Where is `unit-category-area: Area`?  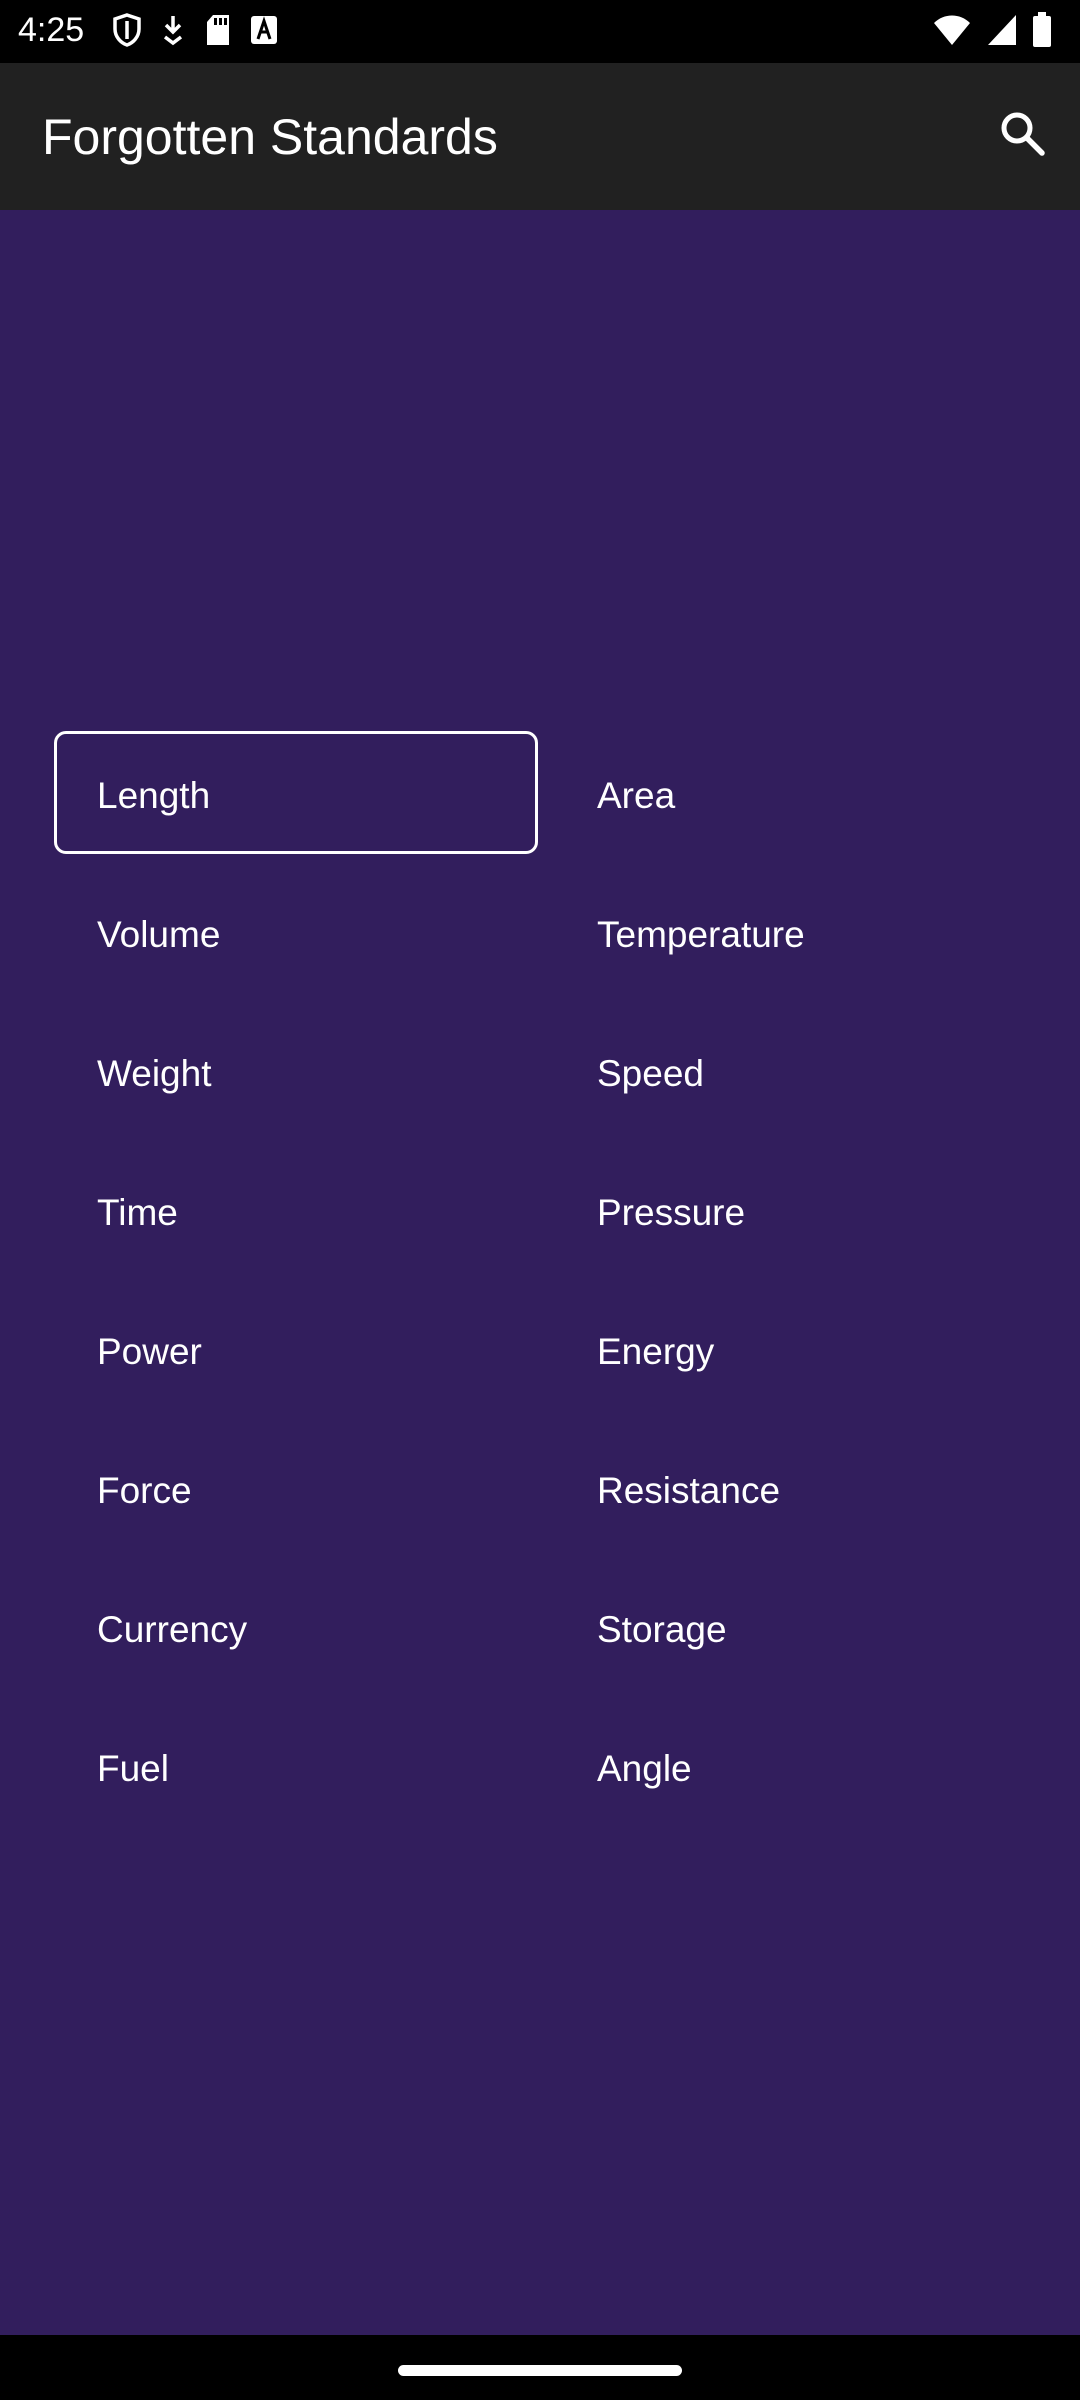 unit-category-area: Area is located at coordinates (796, 792).